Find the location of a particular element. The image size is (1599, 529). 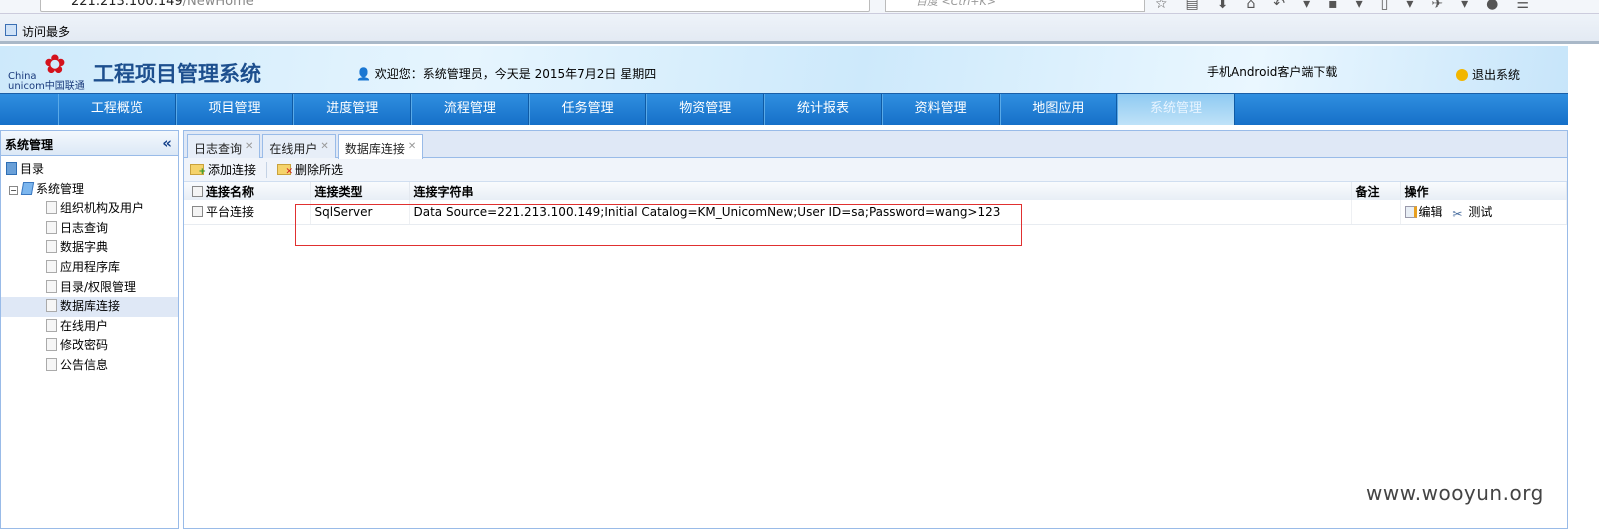

toolbar-separator is located at coordinates (267, 169).